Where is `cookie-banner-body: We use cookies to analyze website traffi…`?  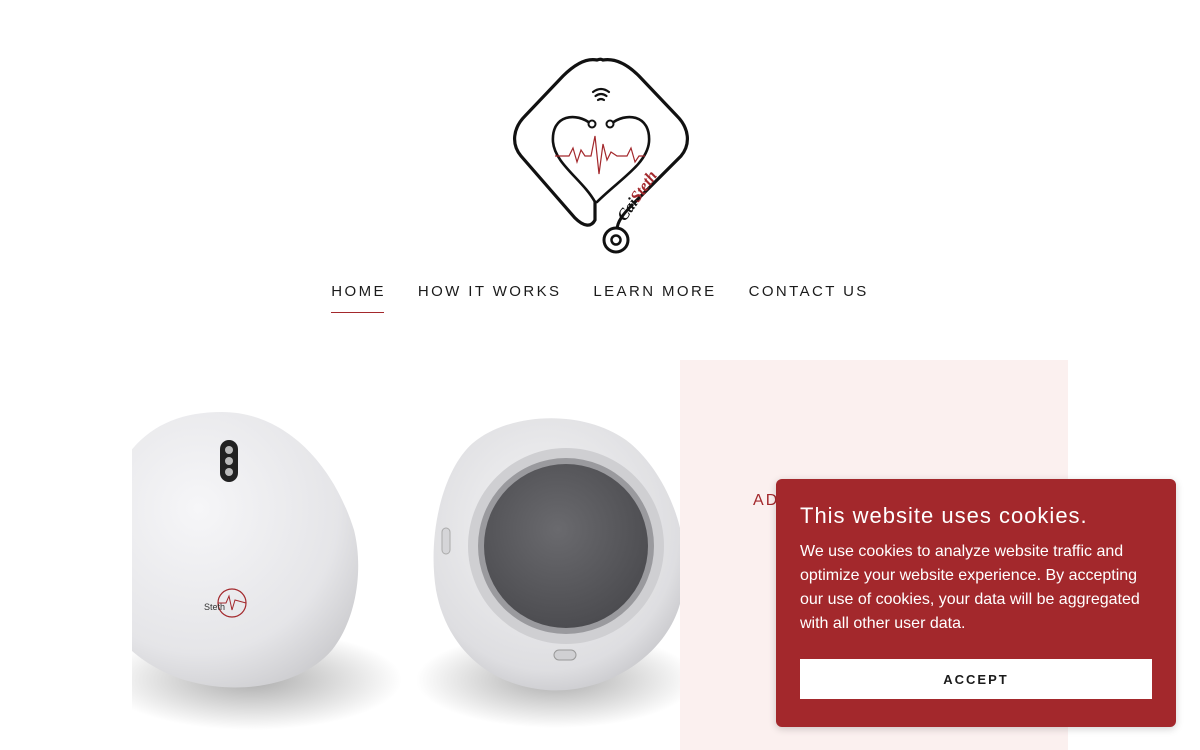 cookie-banner-body: We use cookies to analyze website traffi… is located at coordinates (970, 587).